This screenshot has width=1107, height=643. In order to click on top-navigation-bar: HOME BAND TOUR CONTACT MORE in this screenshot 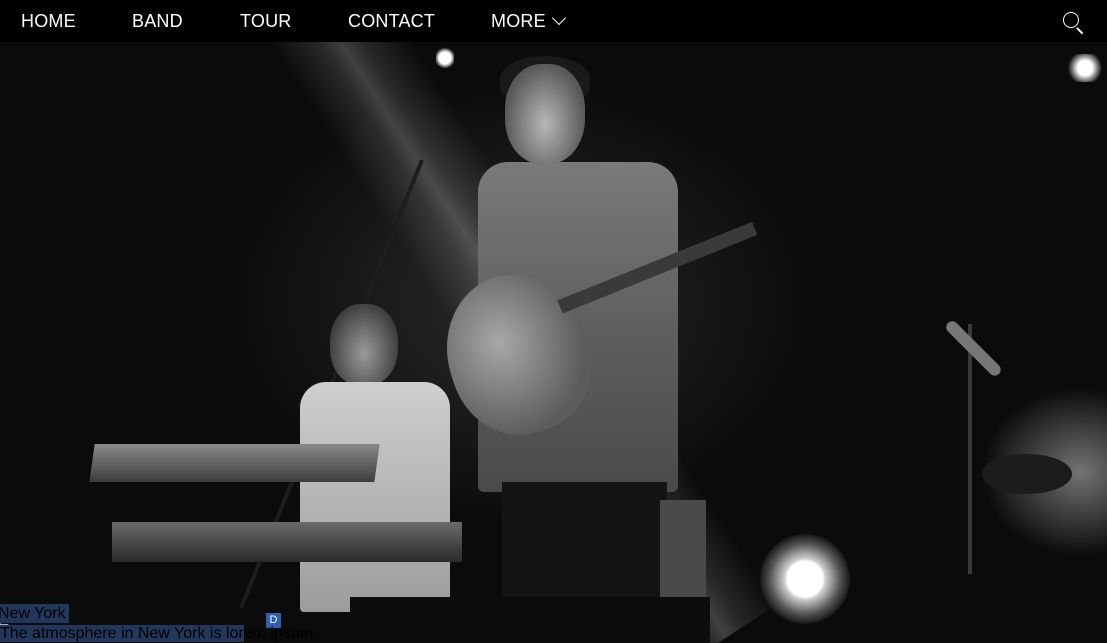, I will do `click(553, 21)`.